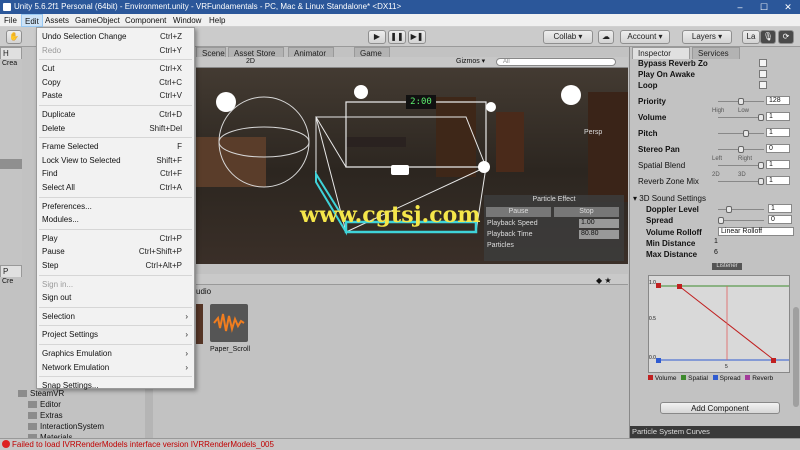 The height and width of the screenshot is (450, 800). I want to click on menu-item-project-settings: Project Settings ›, so click(115, 334).